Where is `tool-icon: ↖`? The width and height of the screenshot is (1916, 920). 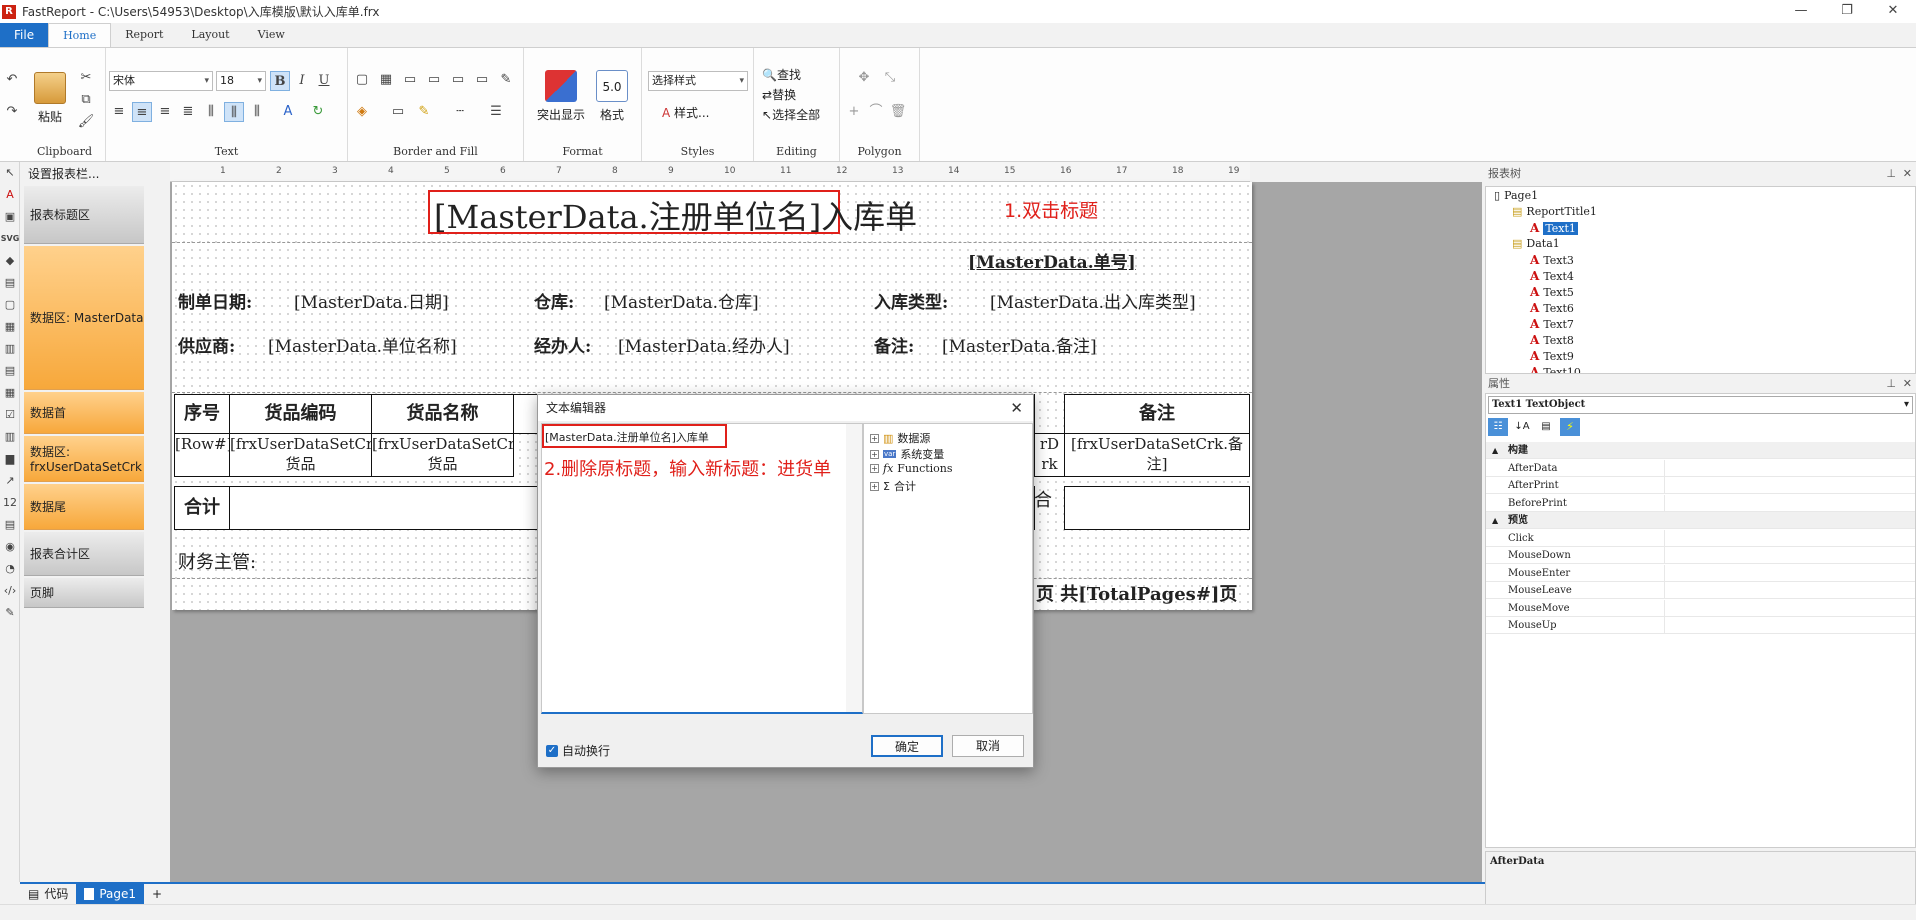 tool-icon: ↖ is located at coordinates (10, 173).